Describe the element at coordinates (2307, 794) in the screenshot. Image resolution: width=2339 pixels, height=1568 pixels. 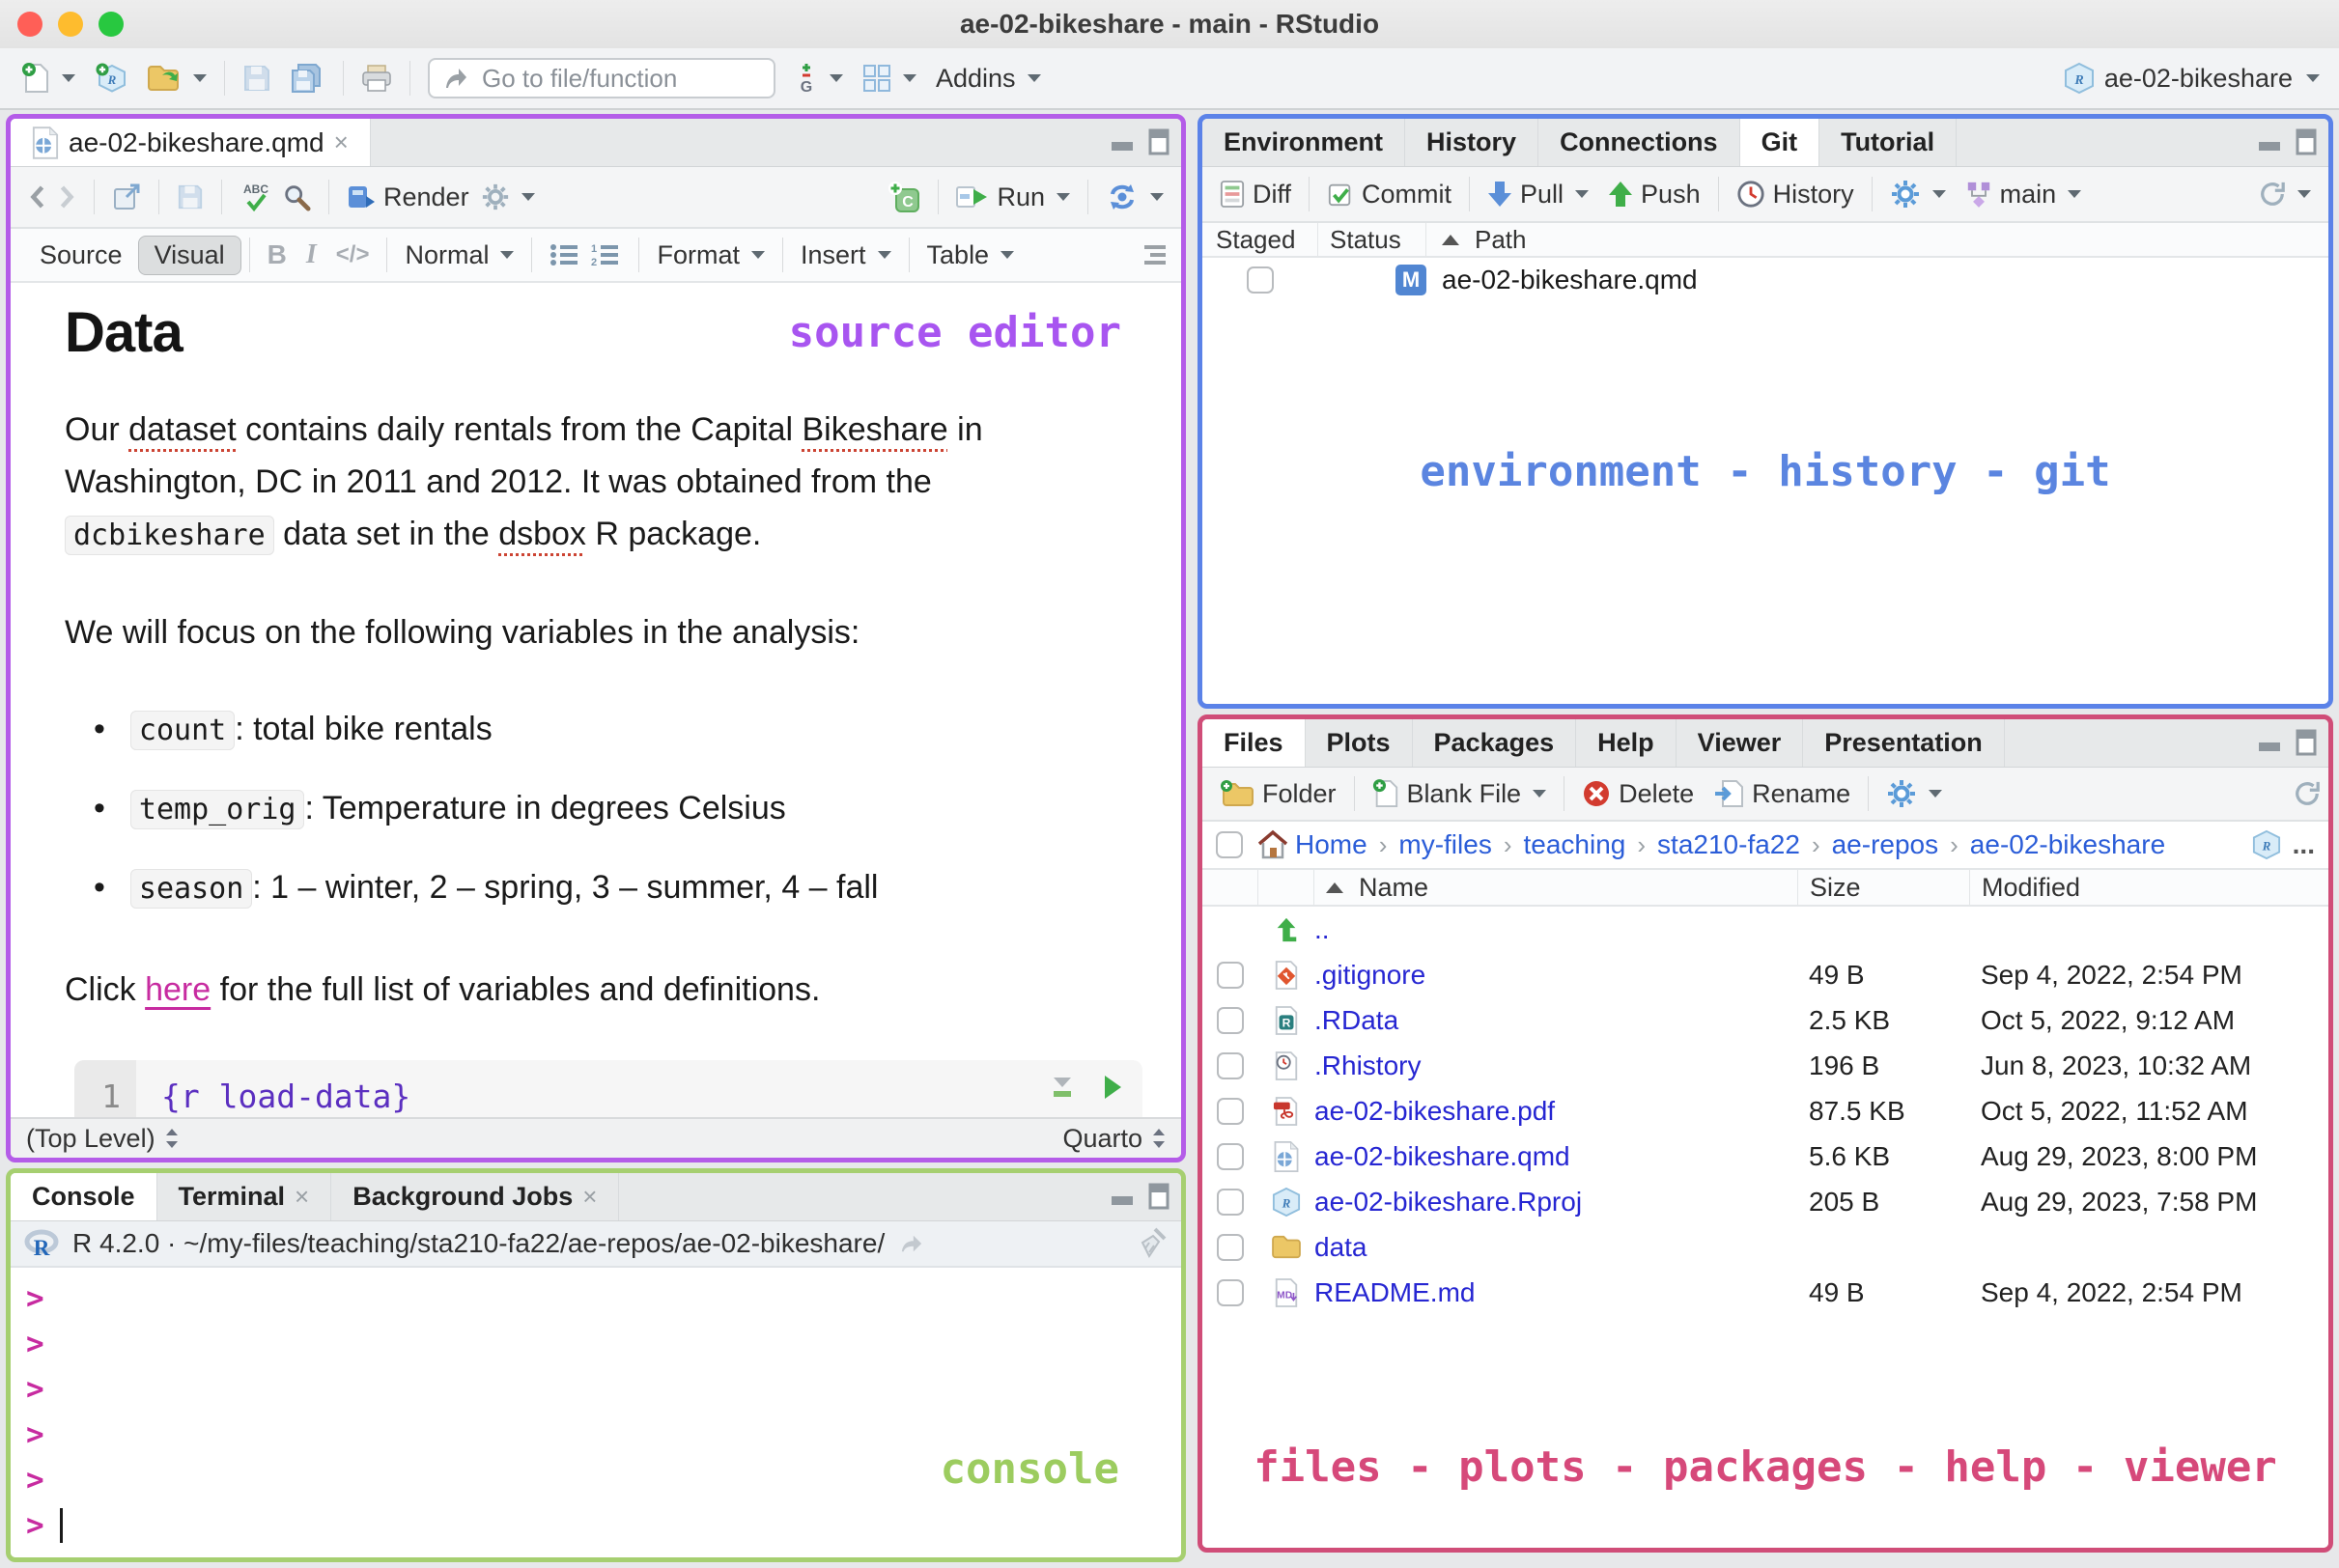
I see `refresh-icon` at that location.